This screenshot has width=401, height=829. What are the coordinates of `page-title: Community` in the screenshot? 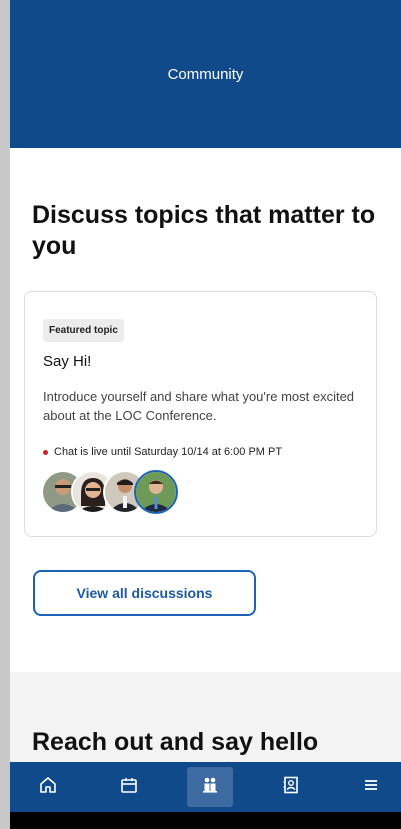 It's located at (205, 74).